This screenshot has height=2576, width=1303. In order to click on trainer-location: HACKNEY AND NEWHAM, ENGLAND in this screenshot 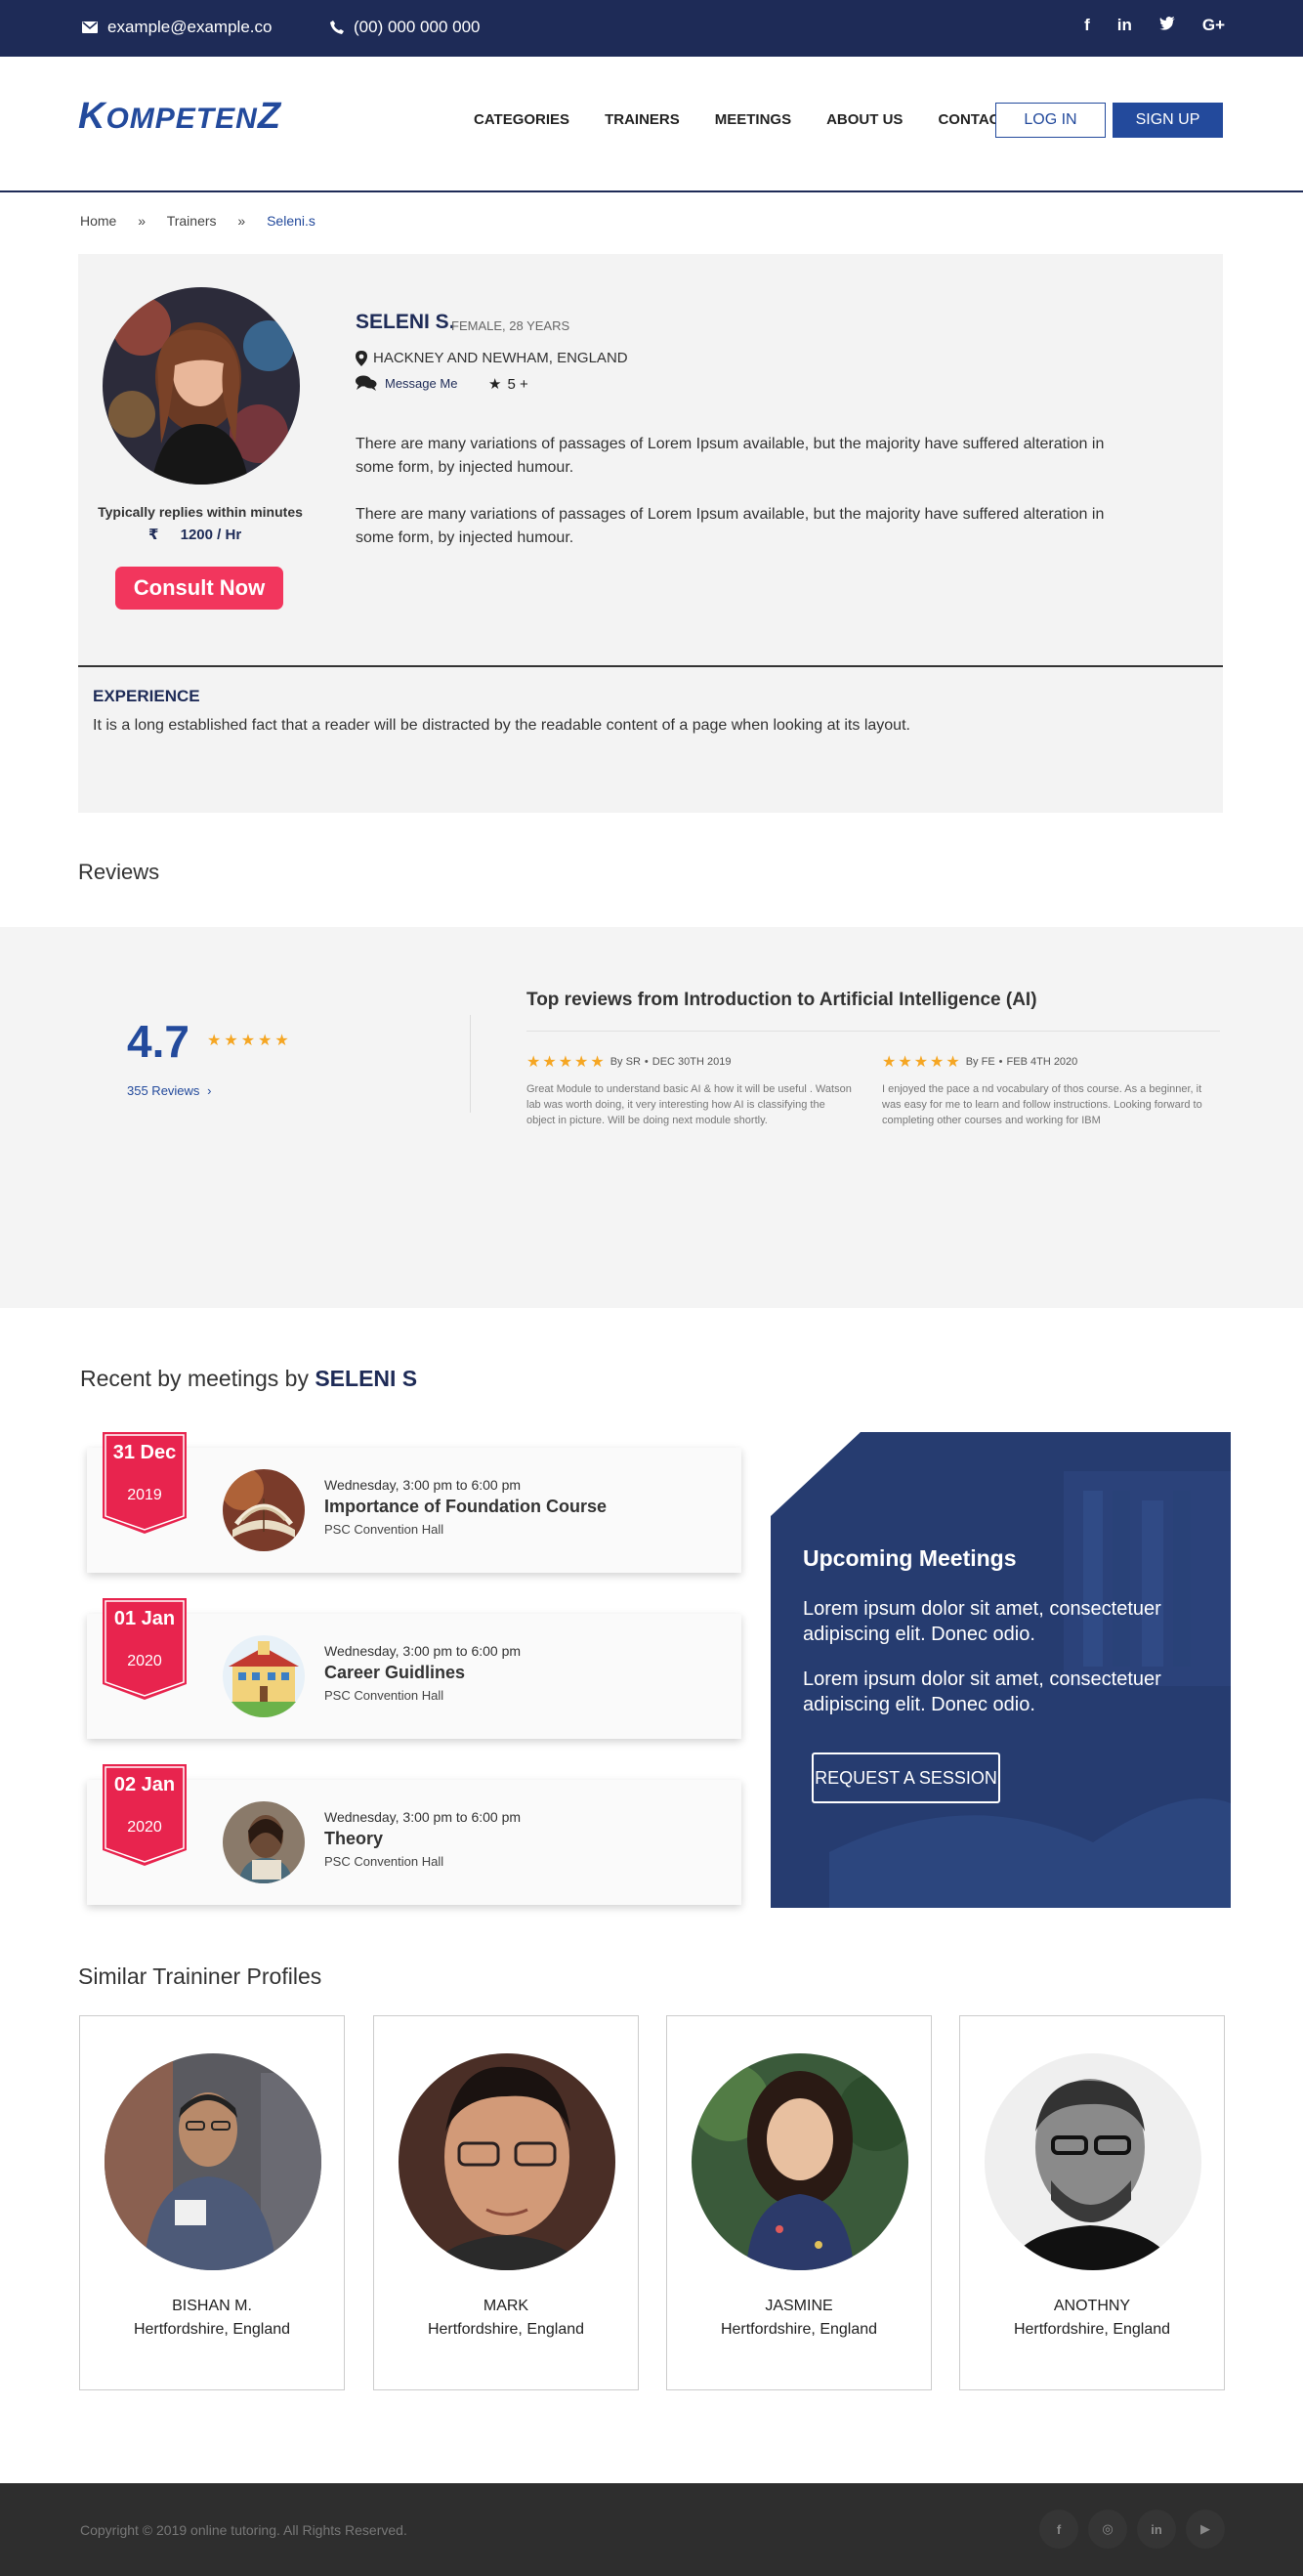, I will do `click(492, 358)`.